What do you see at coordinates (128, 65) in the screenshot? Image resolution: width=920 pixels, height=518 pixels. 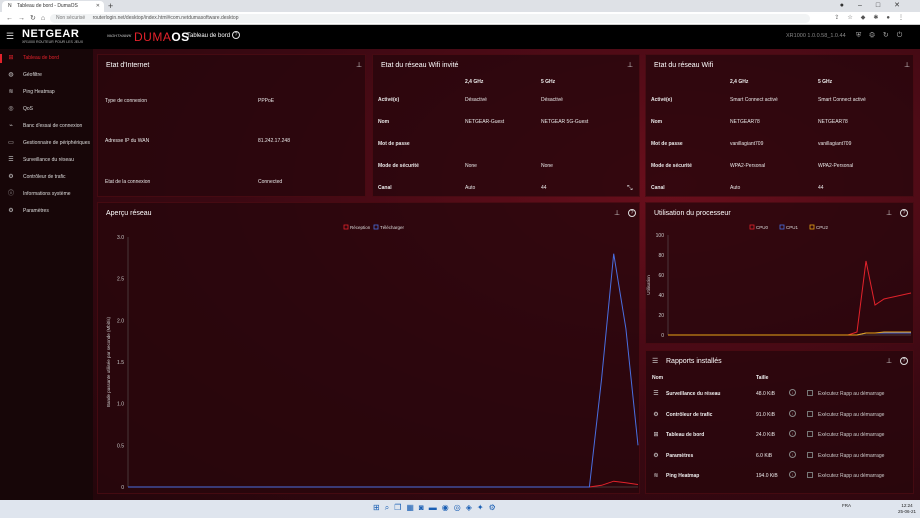 I see `panel-title: Etat d'Internet` at bounding box center [128, 65].